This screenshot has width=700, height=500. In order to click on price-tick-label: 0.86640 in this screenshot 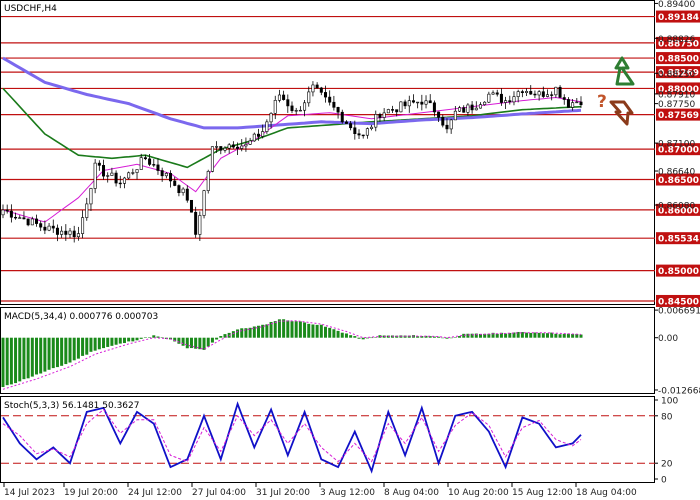, I will do `click(676, 173)`.